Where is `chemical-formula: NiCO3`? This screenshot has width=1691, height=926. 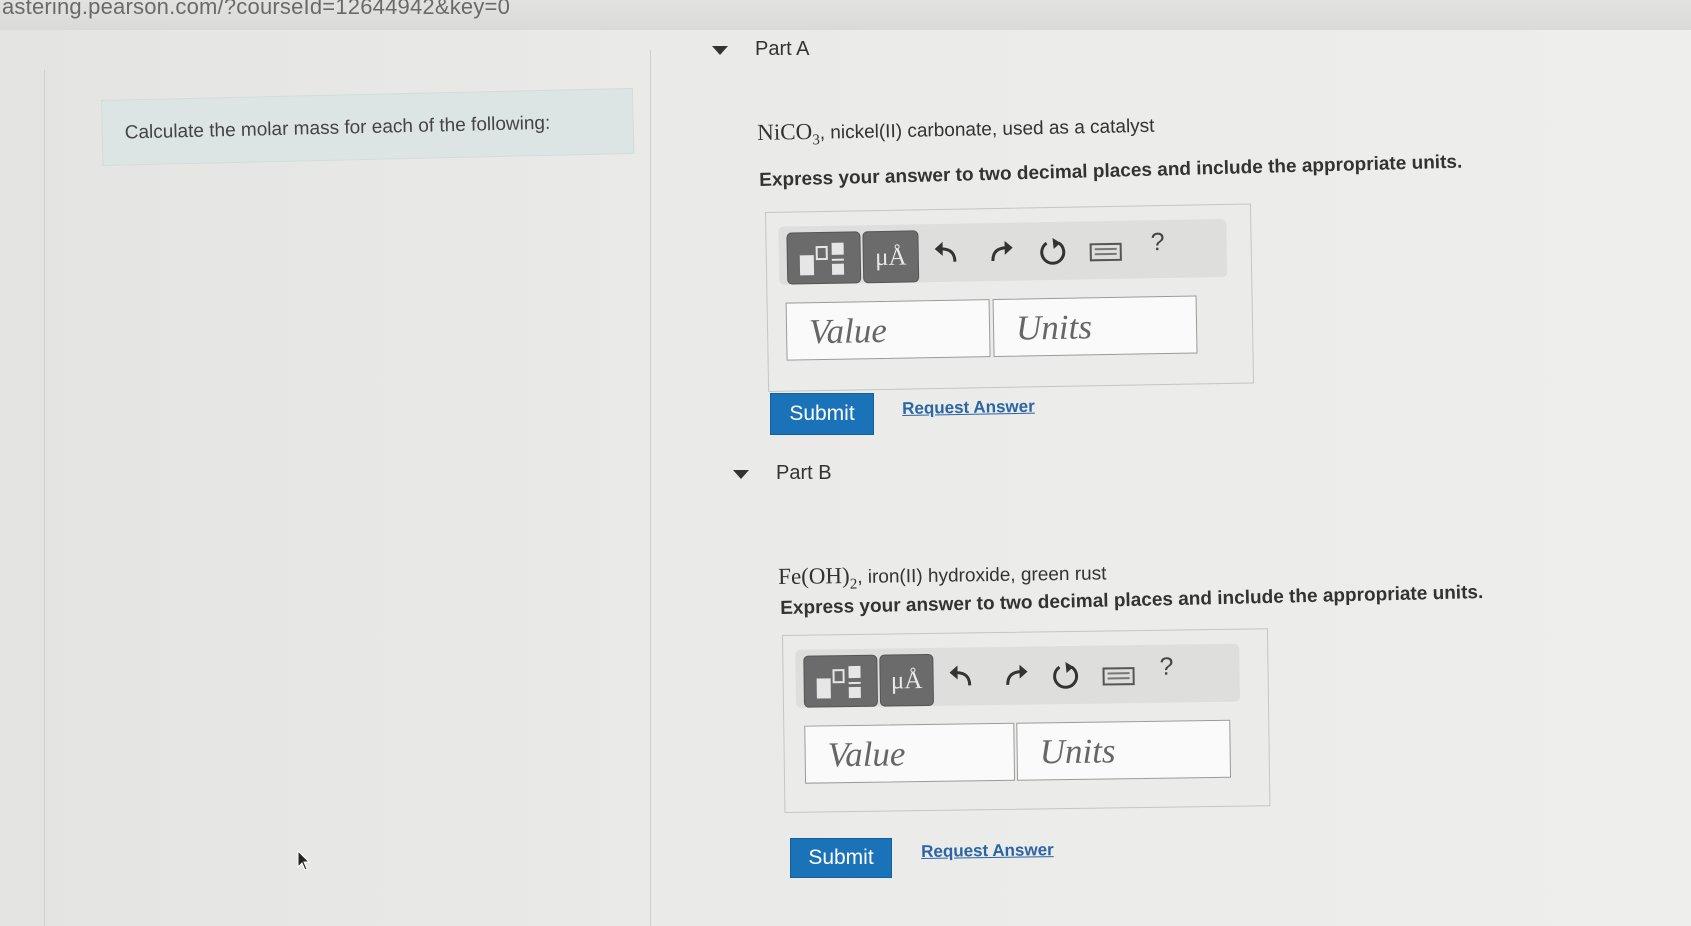
chemical-formula: NiCO3 is located at coordinates (789, 133).